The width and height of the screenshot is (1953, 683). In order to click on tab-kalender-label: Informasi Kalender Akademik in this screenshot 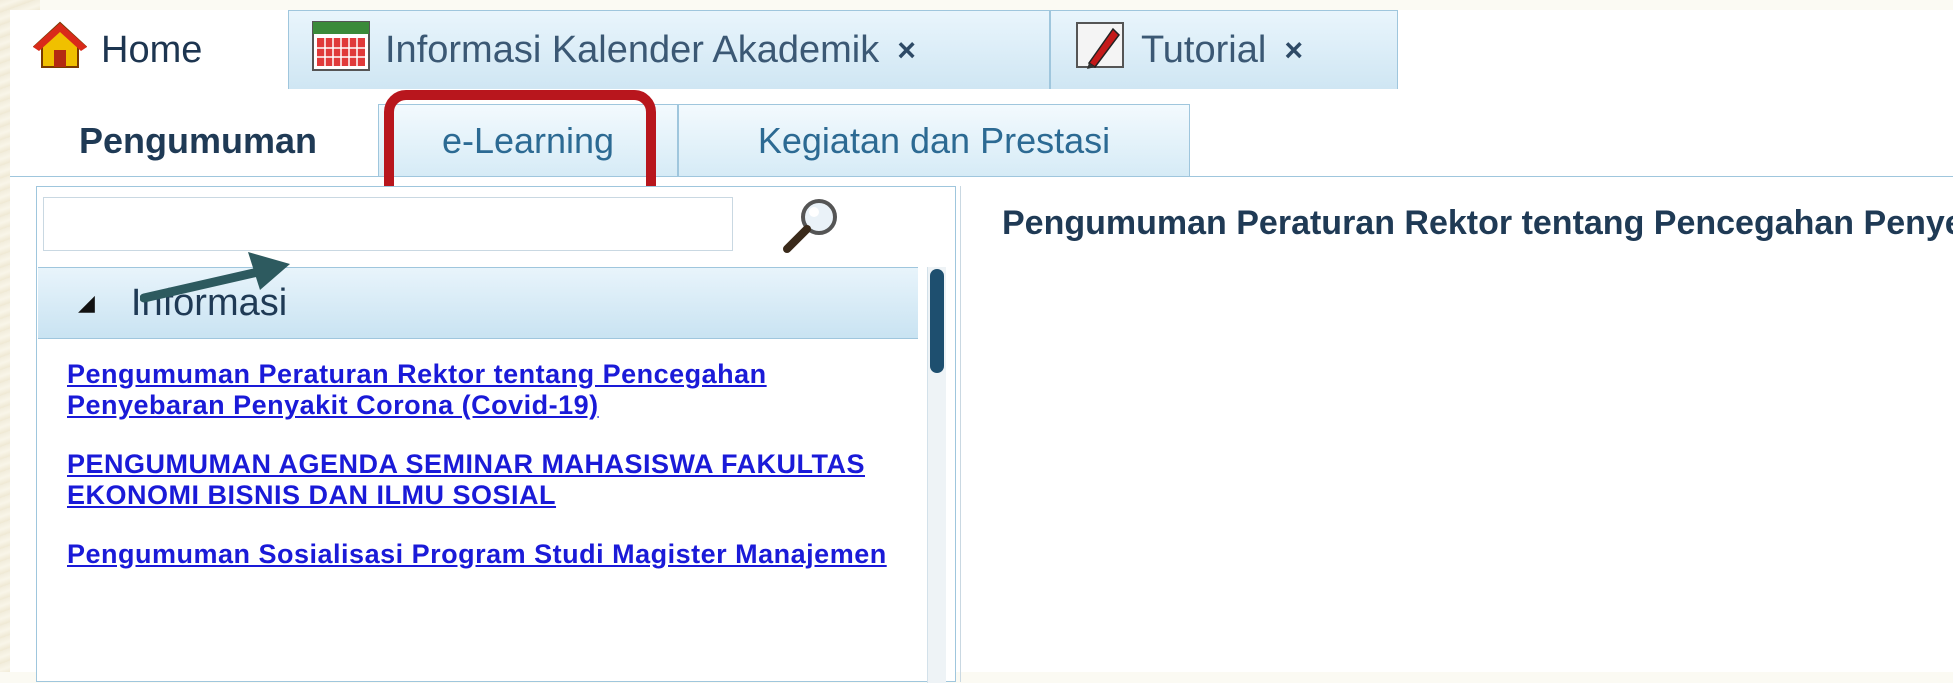, I will do `click(632, 49)`.